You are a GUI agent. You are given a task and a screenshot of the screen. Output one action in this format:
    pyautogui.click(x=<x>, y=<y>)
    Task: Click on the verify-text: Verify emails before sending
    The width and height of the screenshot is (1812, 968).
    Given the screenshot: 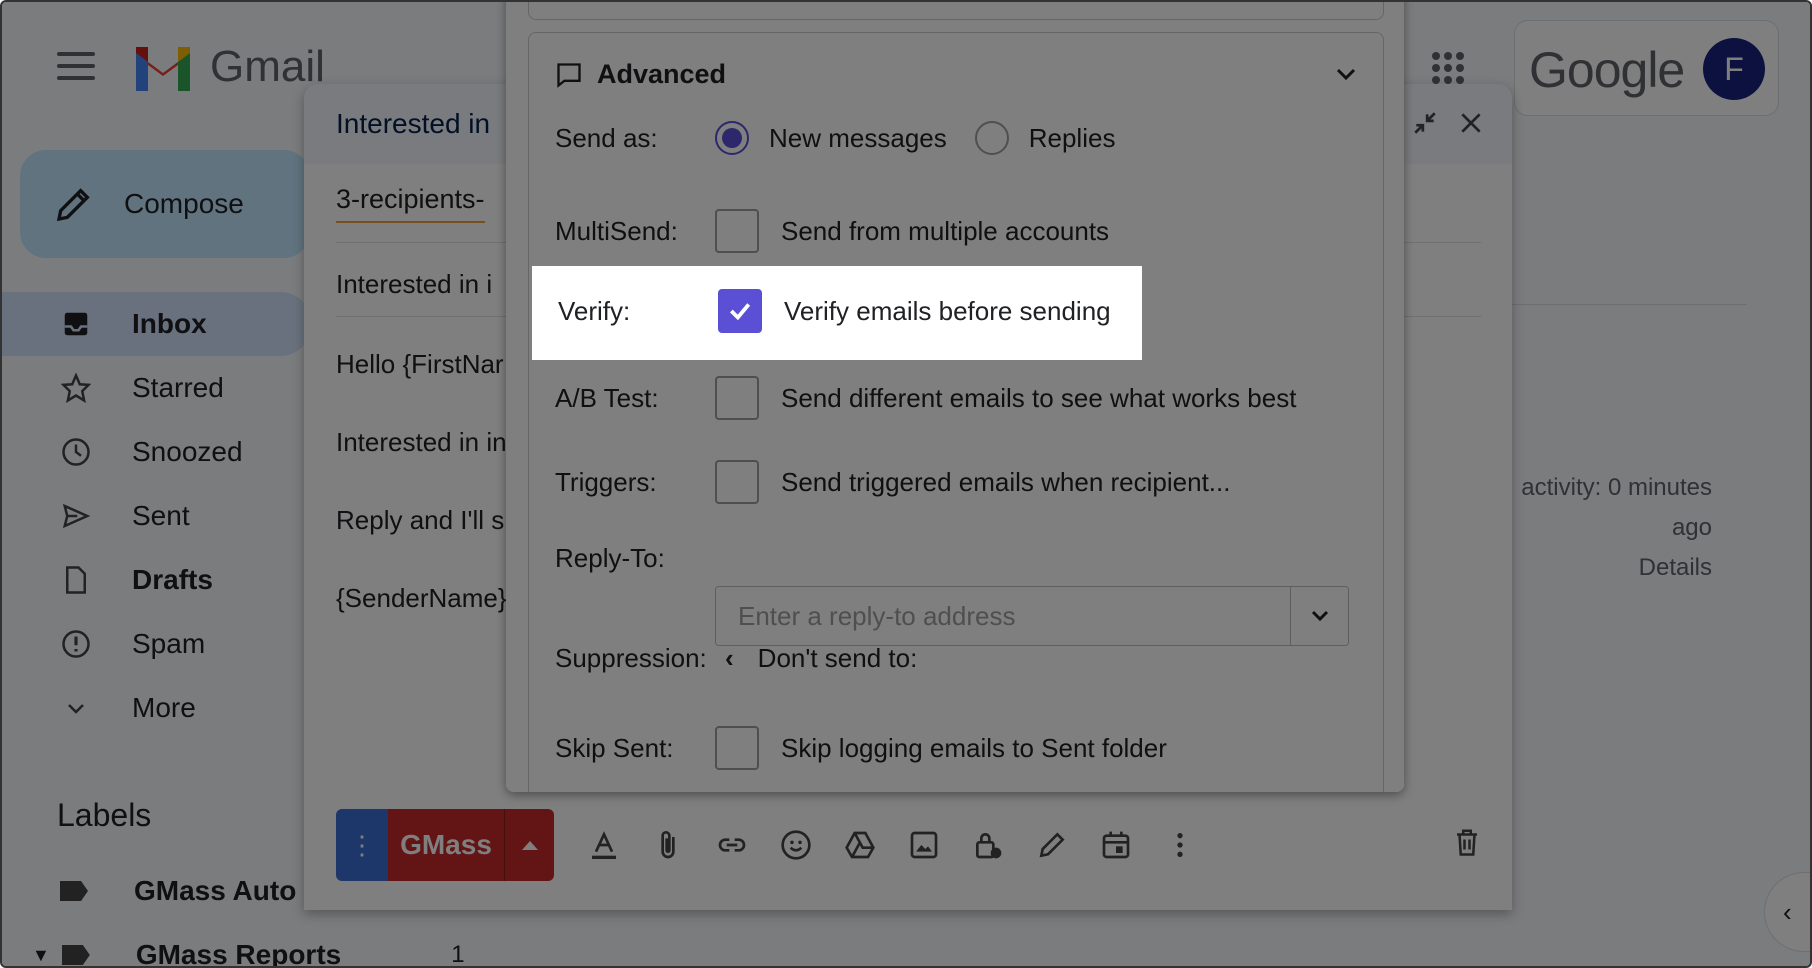 What is the action you would take?
    pyautogui.click(x=947, y=310)
    